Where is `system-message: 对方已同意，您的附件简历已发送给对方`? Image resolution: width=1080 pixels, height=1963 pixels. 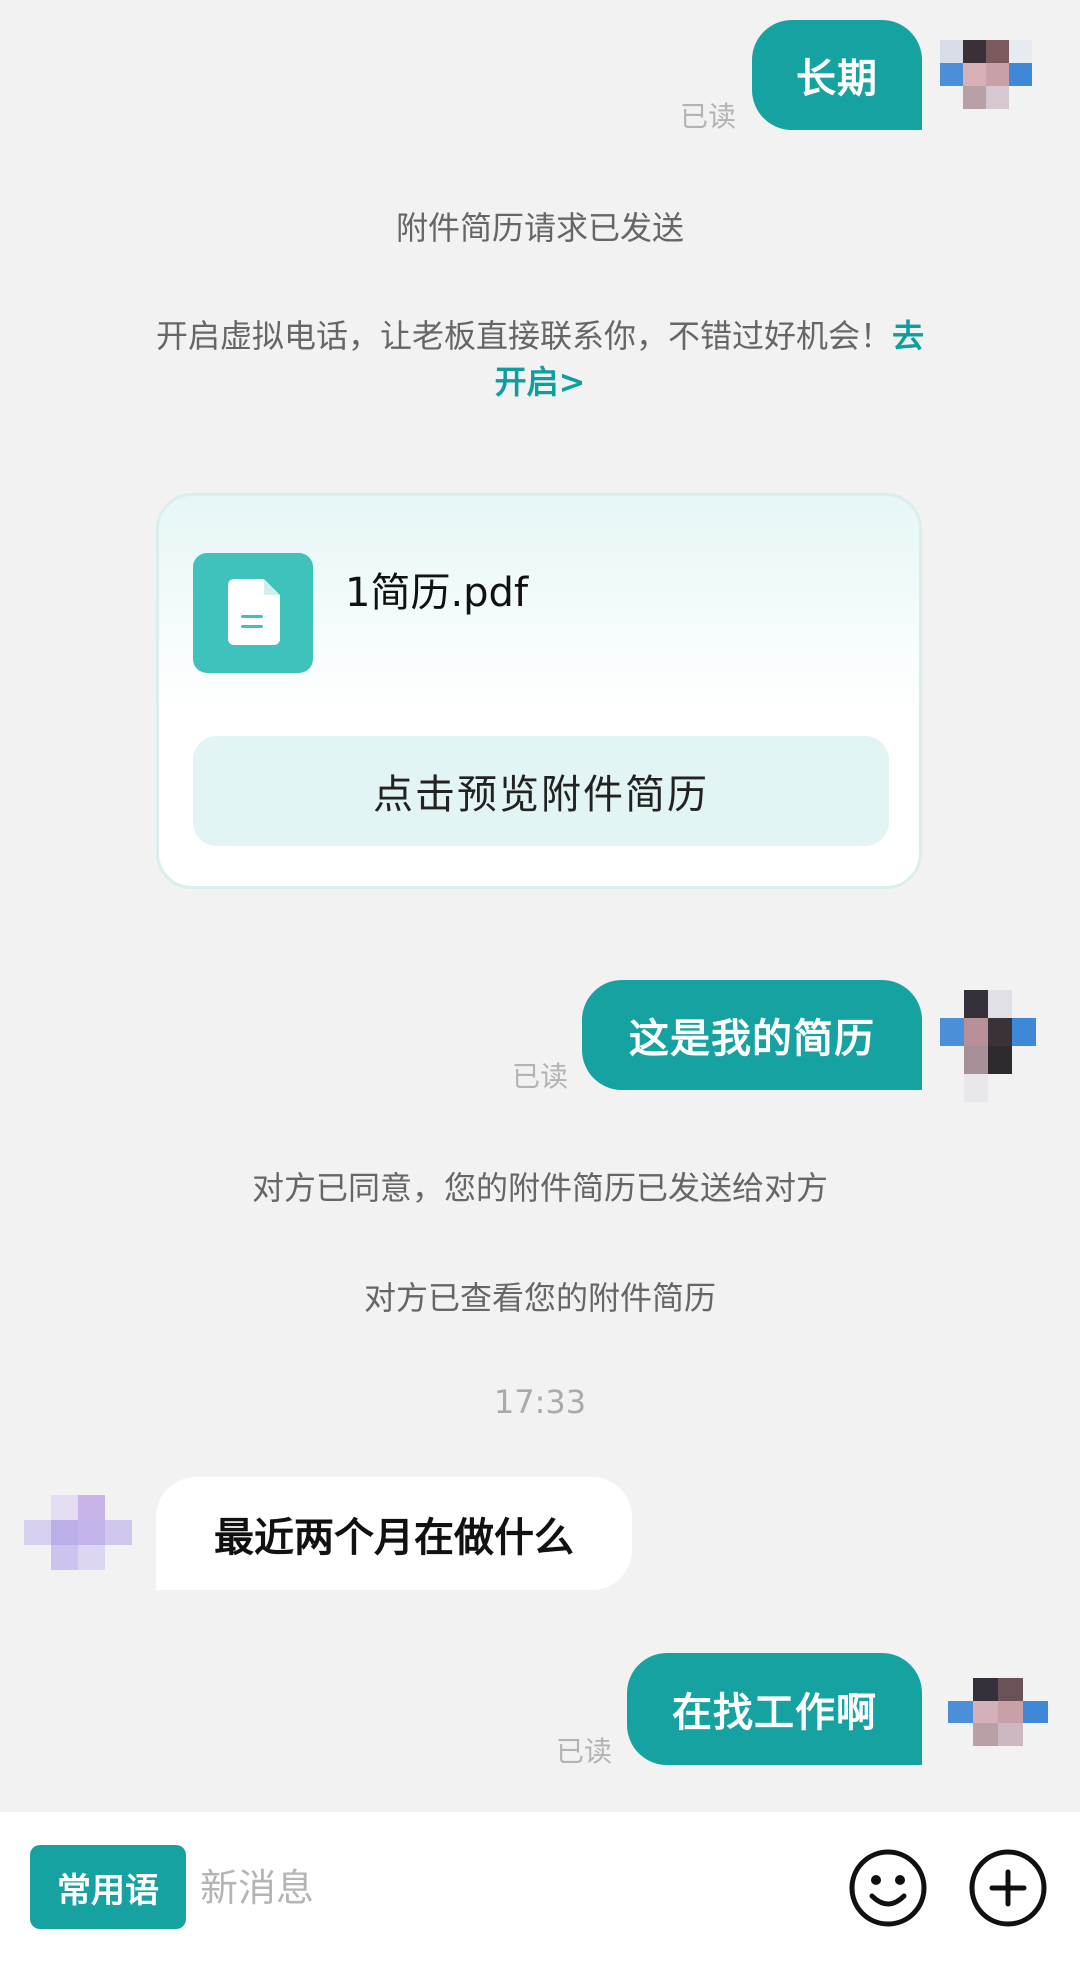 system-message: 对方已同意，您的附件简历已发送给对方 is located at coordinates (539, 1188).